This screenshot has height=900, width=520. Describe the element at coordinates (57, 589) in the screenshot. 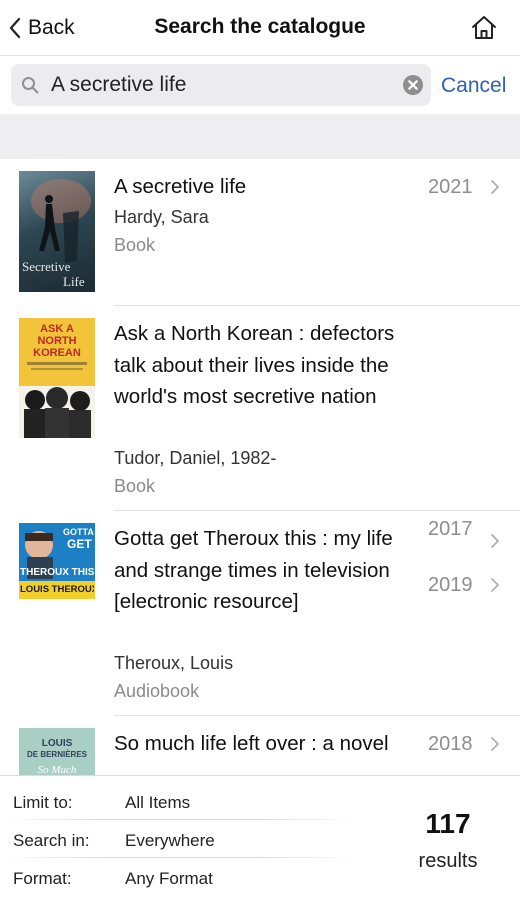

I see `cover-text: LOUIS THEROUX` at that location.